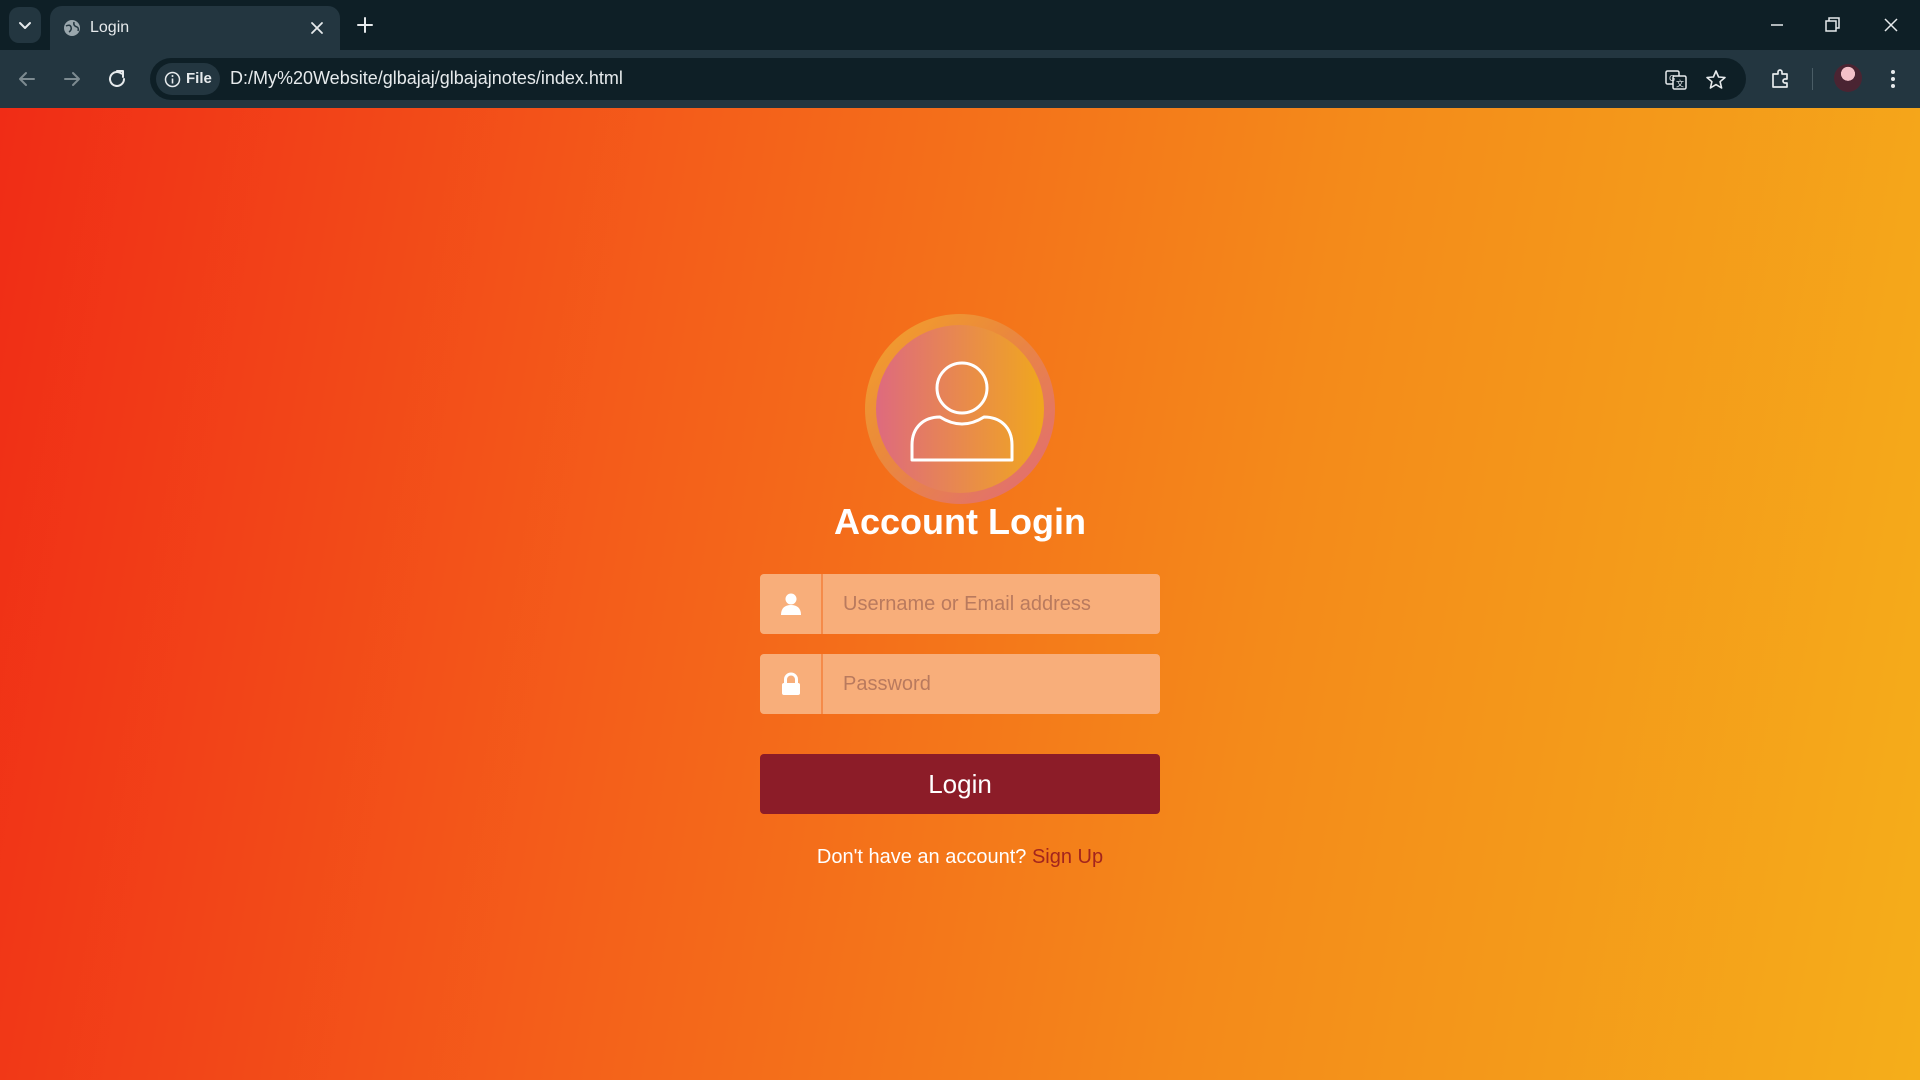  Describe the element at coordinates (1777, 25) in the screenshot. I see `minimize-icon` at that location.